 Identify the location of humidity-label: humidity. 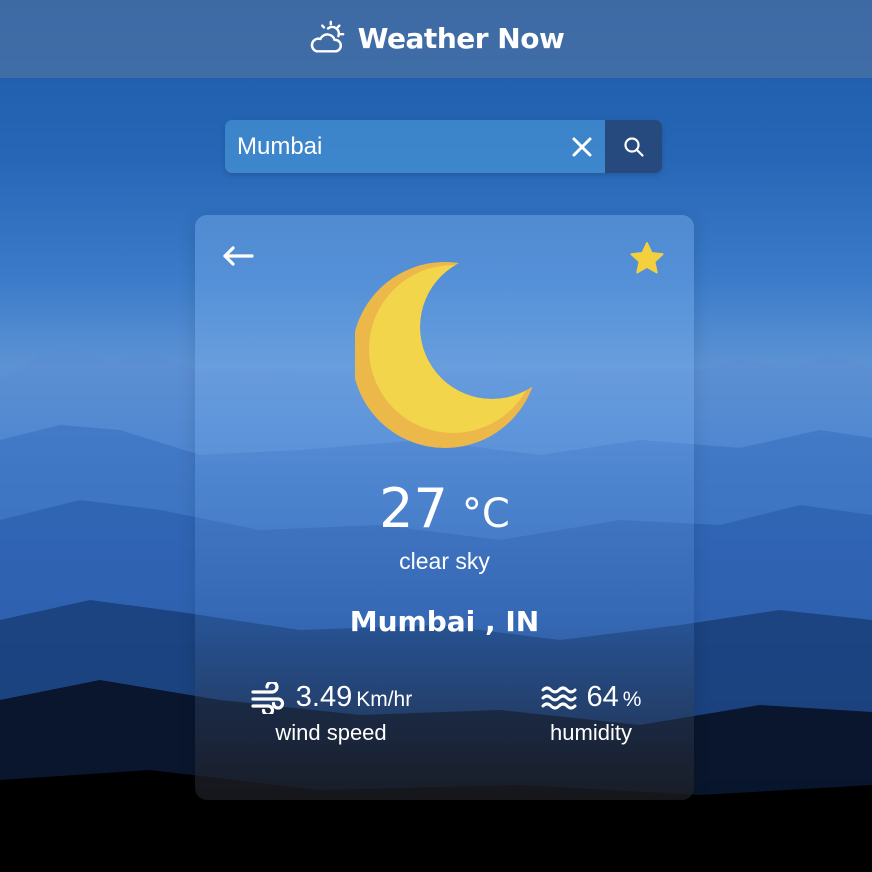
(591, 732).